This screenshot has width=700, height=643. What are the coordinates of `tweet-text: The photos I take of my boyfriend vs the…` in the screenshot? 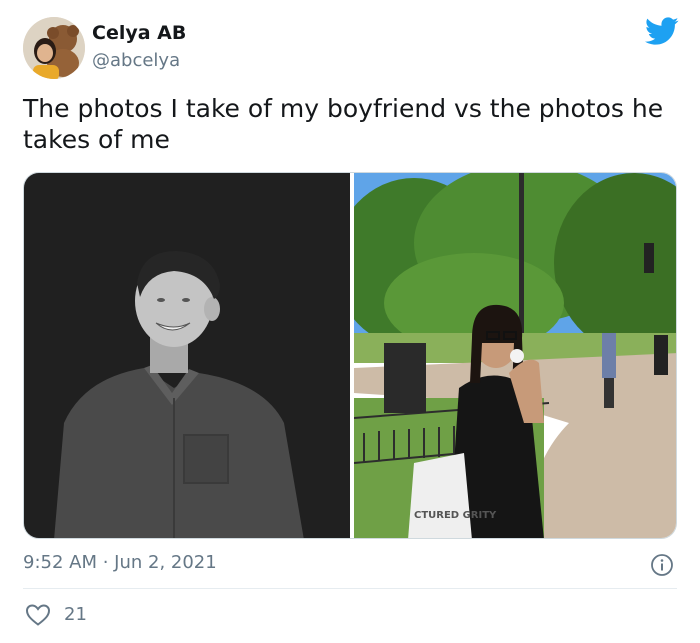 It's located at (343, 124).